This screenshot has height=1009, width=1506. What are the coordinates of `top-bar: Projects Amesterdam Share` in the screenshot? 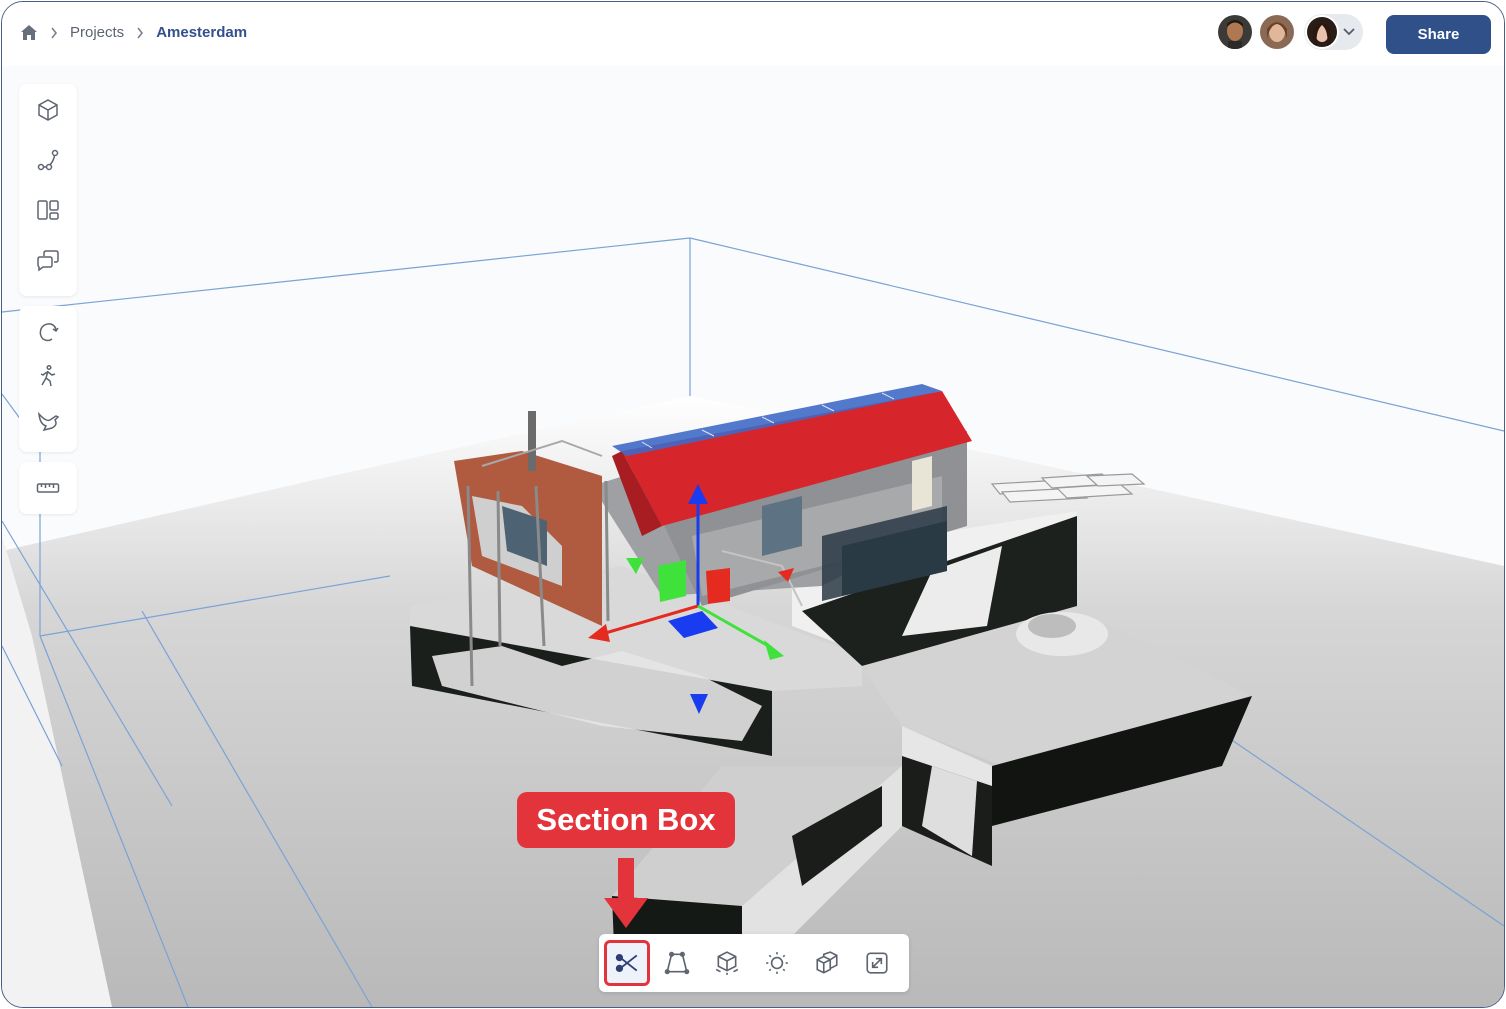 It's located at (753, 34).